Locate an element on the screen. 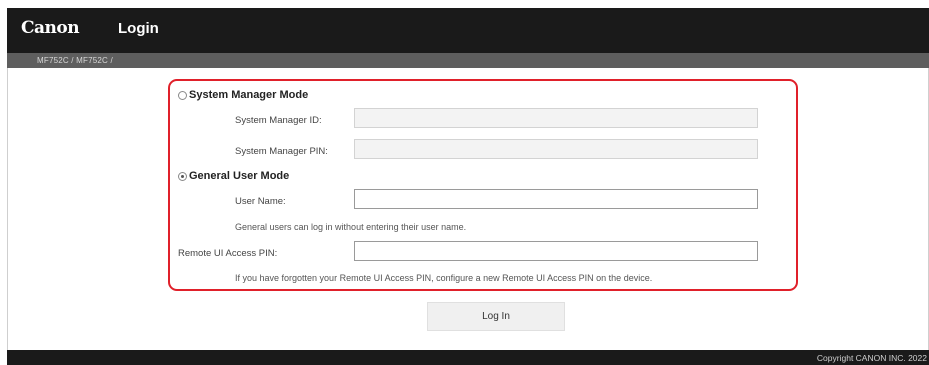 The image size is (929, 365). system-manager-pin-label: System Manager PIN: is located at coordinates (281, 151).